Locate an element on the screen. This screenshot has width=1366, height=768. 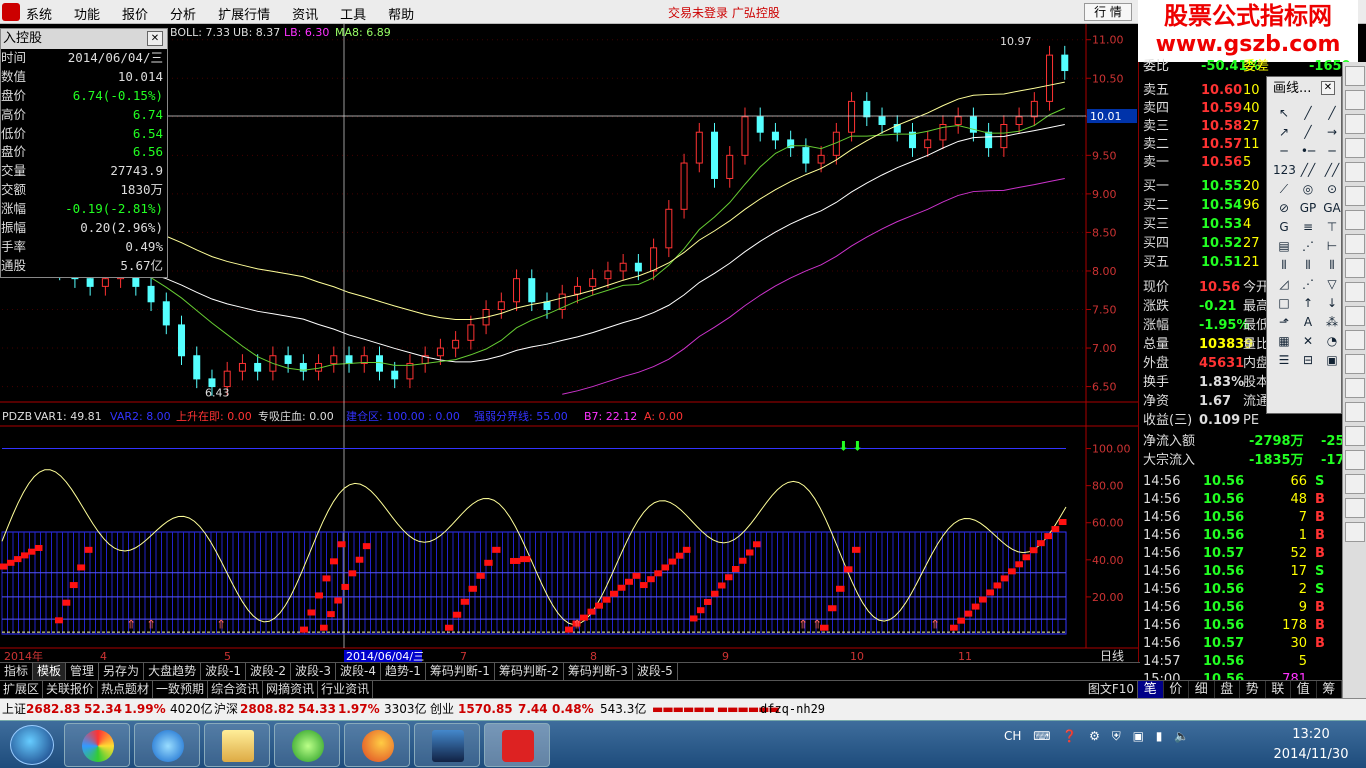
draw-tool-icon: GP is located at coordinates (1308, 208).